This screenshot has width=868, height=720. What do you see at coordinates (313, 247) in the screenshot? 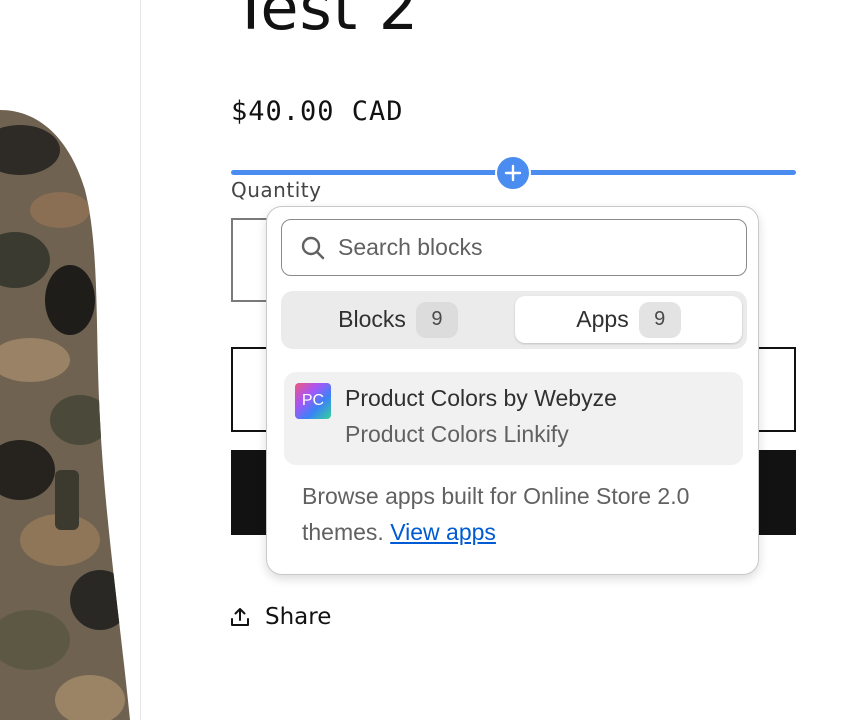
I see `search-icon` at bounding box center [313, 247].